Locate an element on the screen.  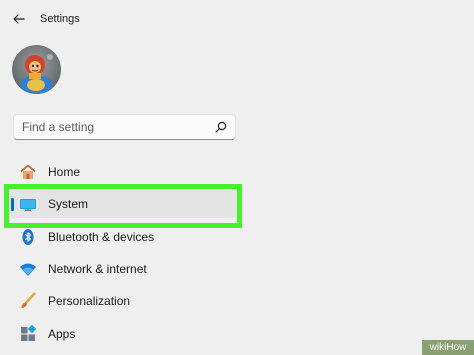
search-input is located at coordinates (113, 127).